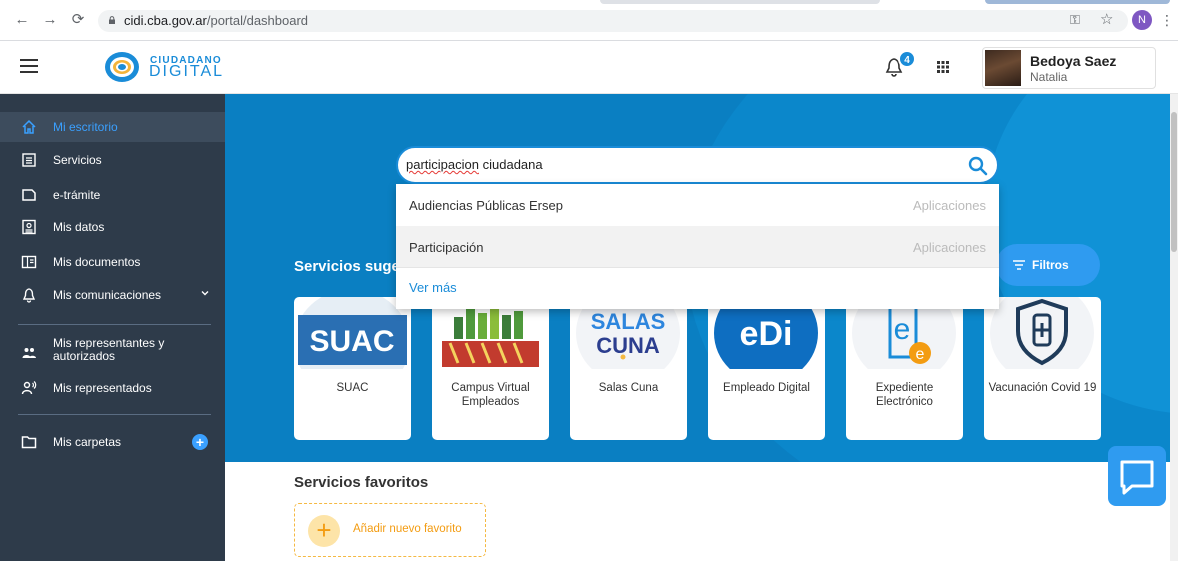  What do you see at coordinates (766, 388) in the screenshot?
I see `service-card-caption: Empleado Digital` at bounding box center [766, 388].